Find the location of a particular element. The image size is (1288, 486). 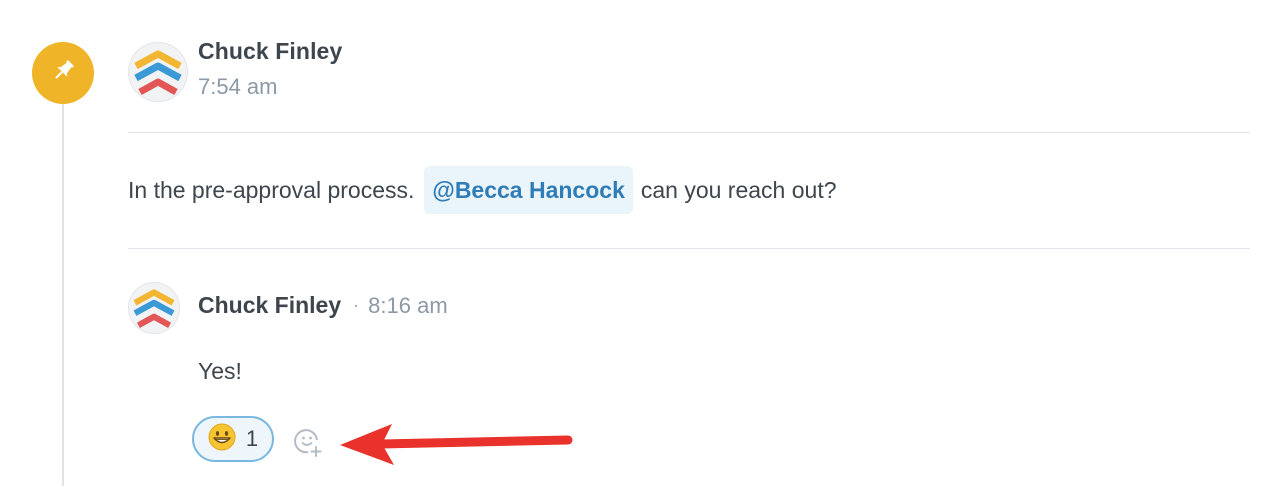

pin-icon is located at coordinates (63, 73).